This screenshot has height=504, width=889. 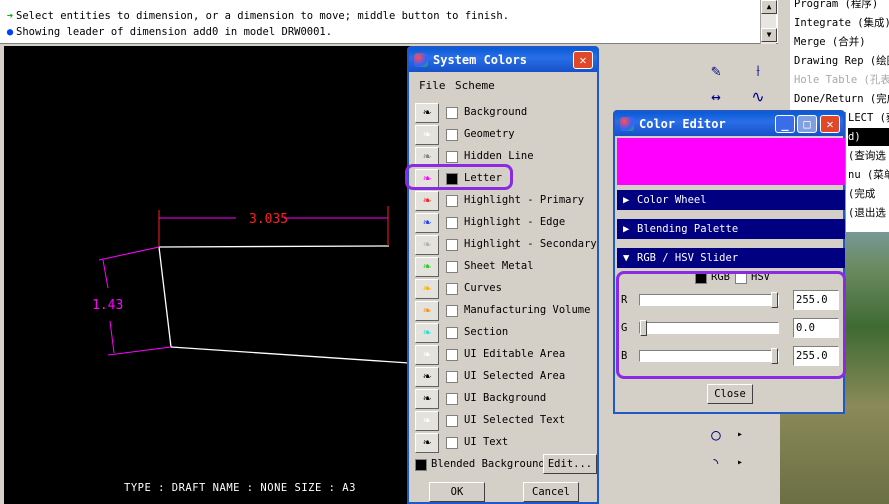 What do you see at coordinates (731, 200) in the screenshot?
I see `section-color-wheel: ▶ Color Wheel` at bounding box center [731, 200].